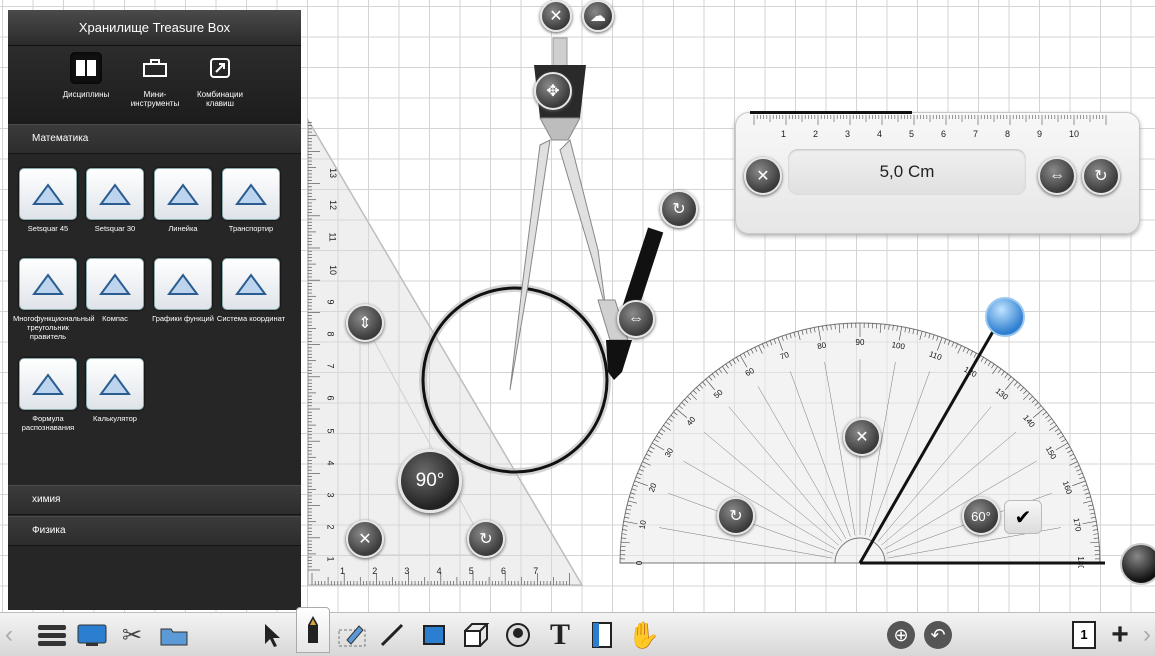 This screenshot has height=656, width=1155. I want to click on tool-setsquare-30: Setsquar 30, so click(115, 200).